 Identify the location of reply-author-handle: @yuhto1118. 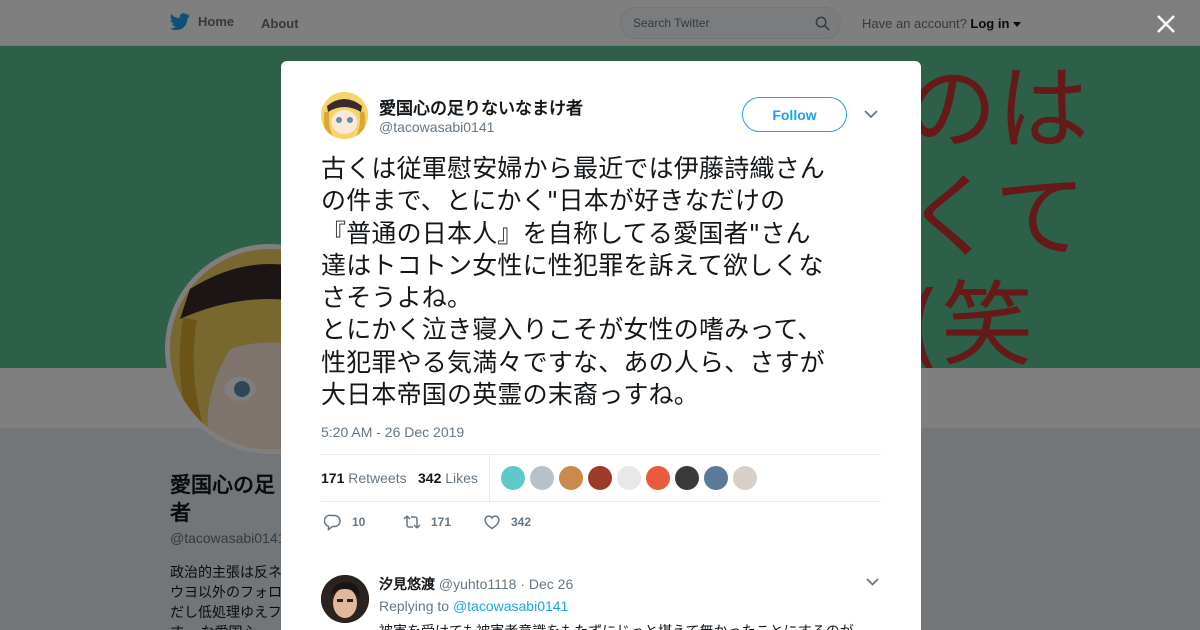
(478, 584).